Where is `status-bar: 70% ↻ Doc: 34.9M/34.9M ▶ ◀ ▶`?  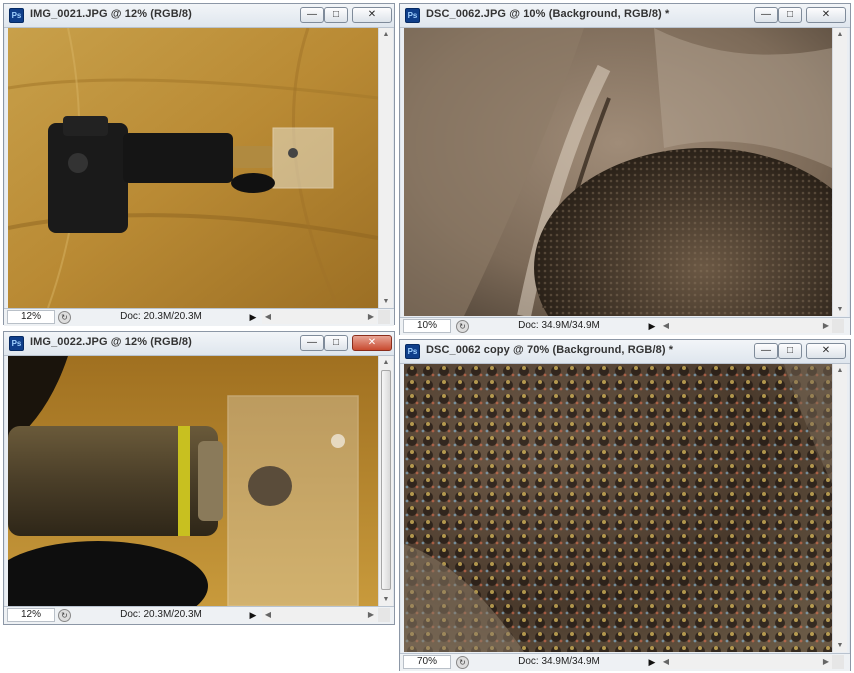 status-bar: 70% ↻ Doc: 34.9M/34.9M ▶ ◀ ▶ is located at coordinates (625, 662).